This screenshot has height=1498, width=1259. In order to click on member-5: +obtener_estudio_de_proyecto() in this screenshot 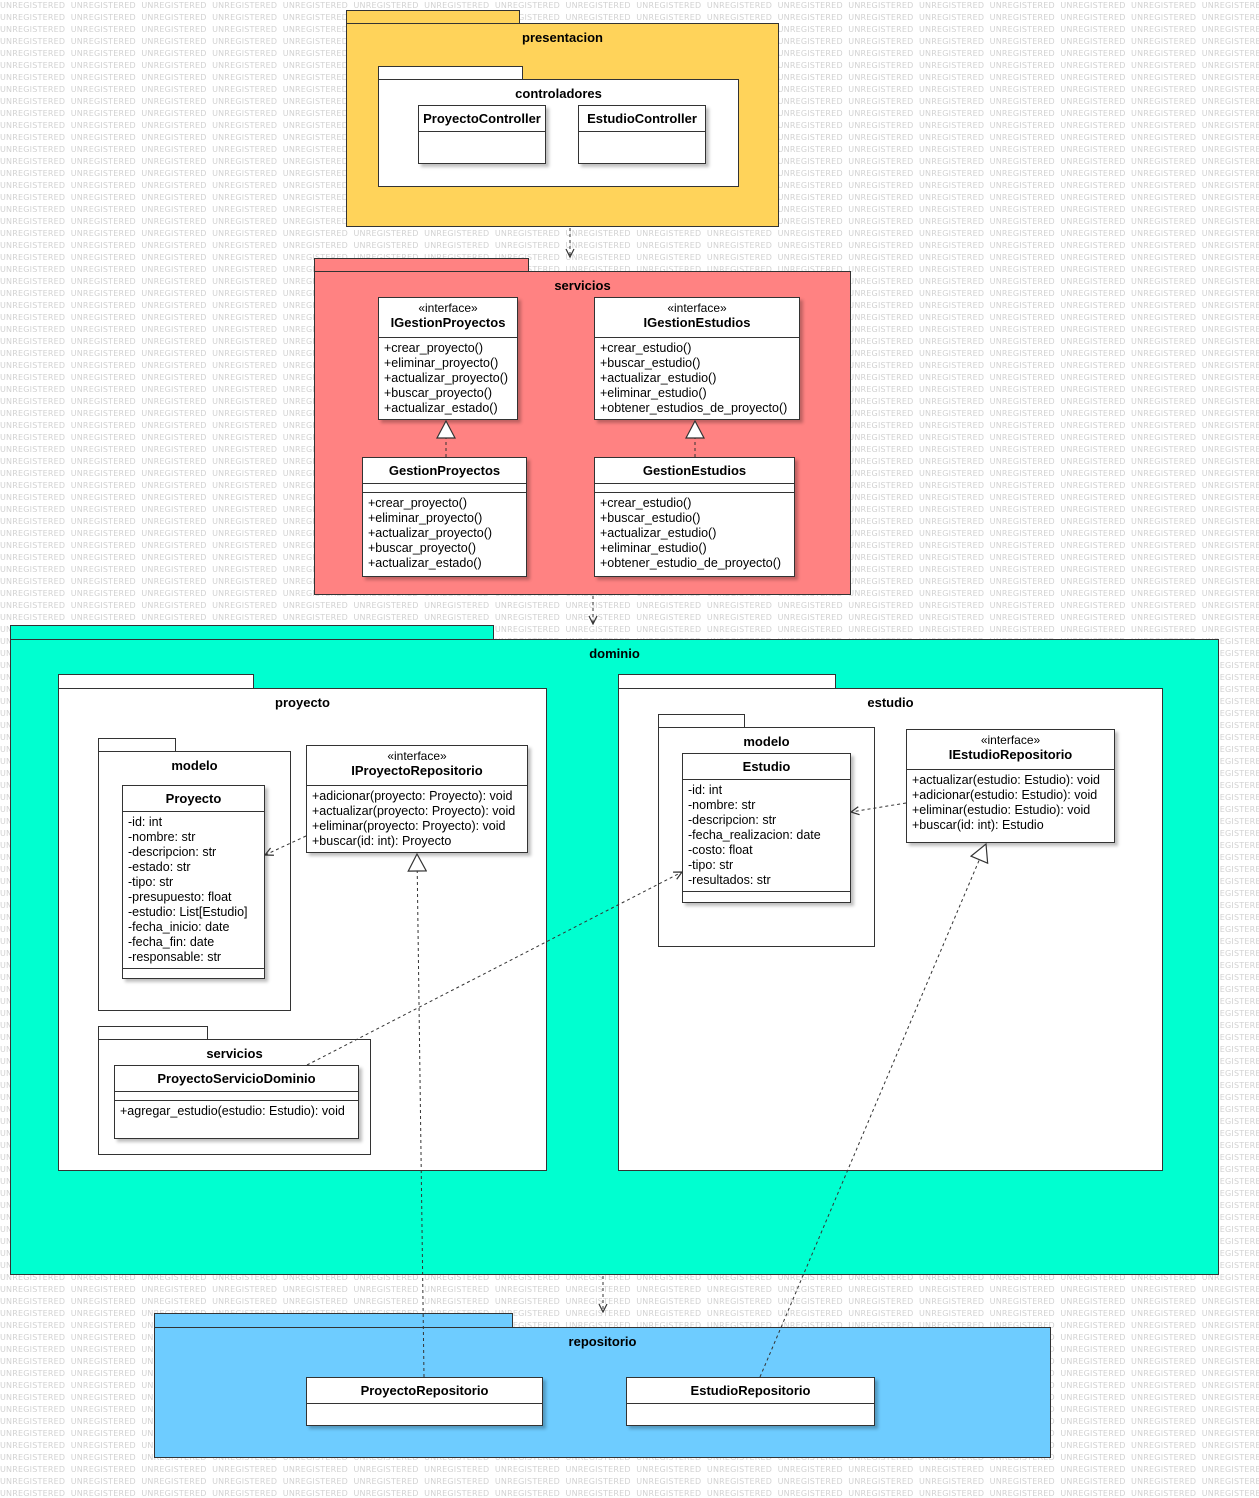, I will do `click(691, 563)`.